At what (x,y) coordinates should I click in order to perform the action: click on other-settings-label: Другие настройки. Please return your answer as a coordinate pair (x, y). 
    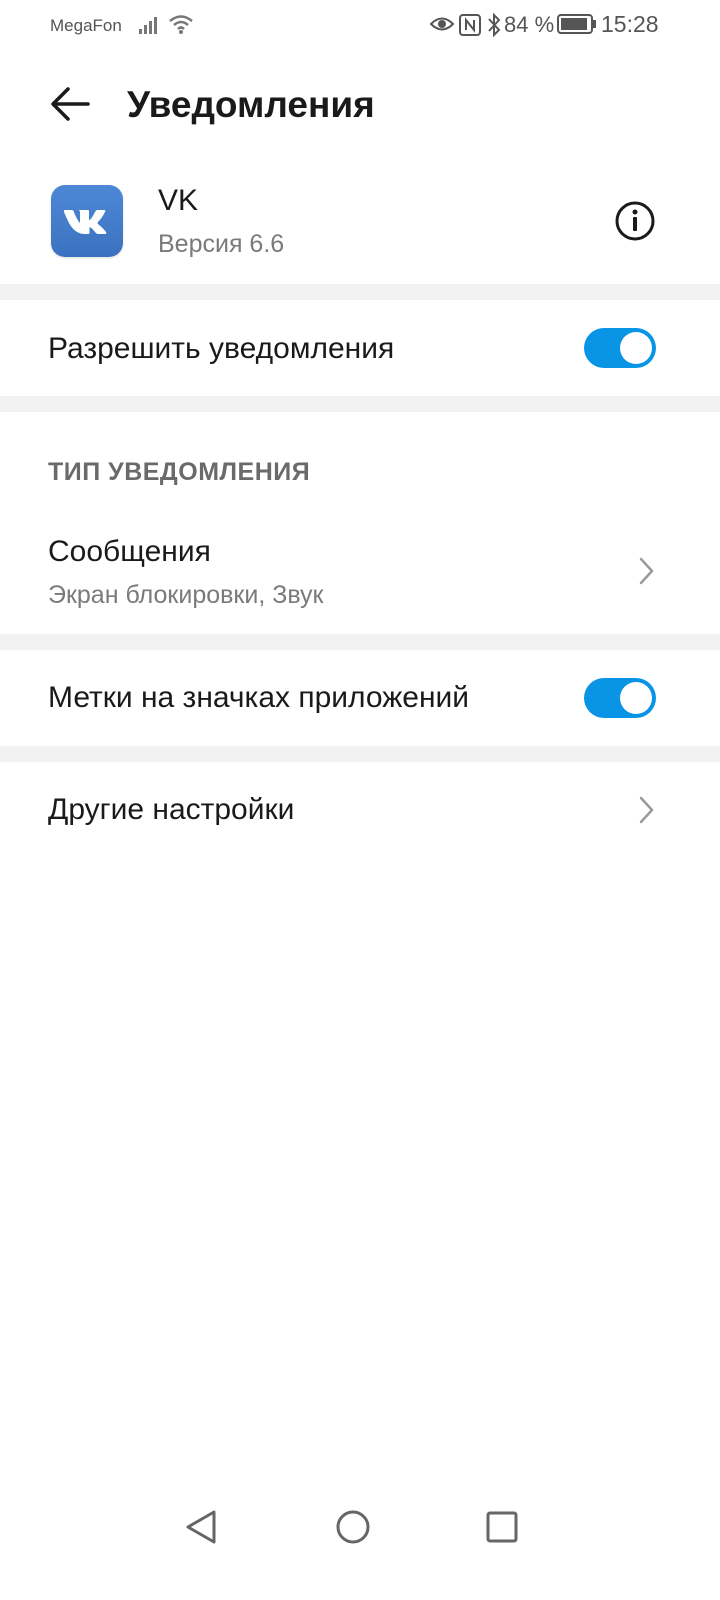
    Looking at the image, I should click on (171, 809).